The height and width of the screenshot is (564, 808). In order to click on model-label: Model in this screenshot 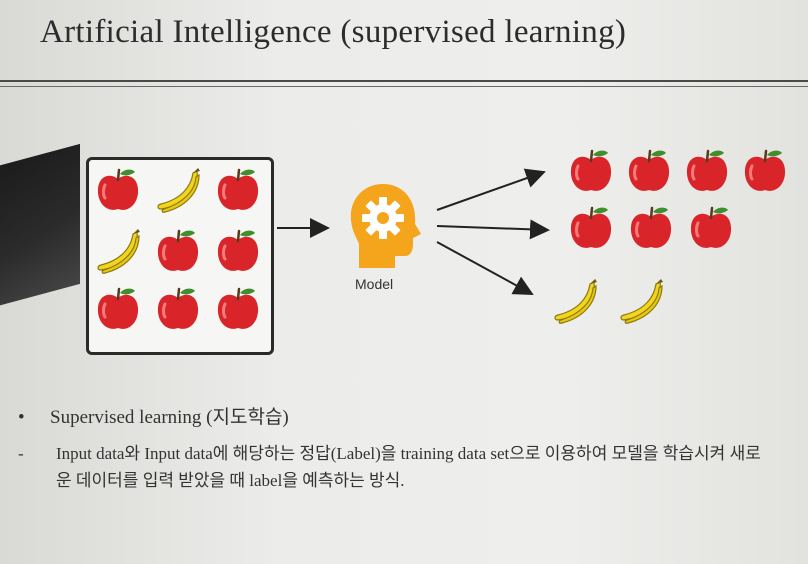, I will do `click(374, 284)`.